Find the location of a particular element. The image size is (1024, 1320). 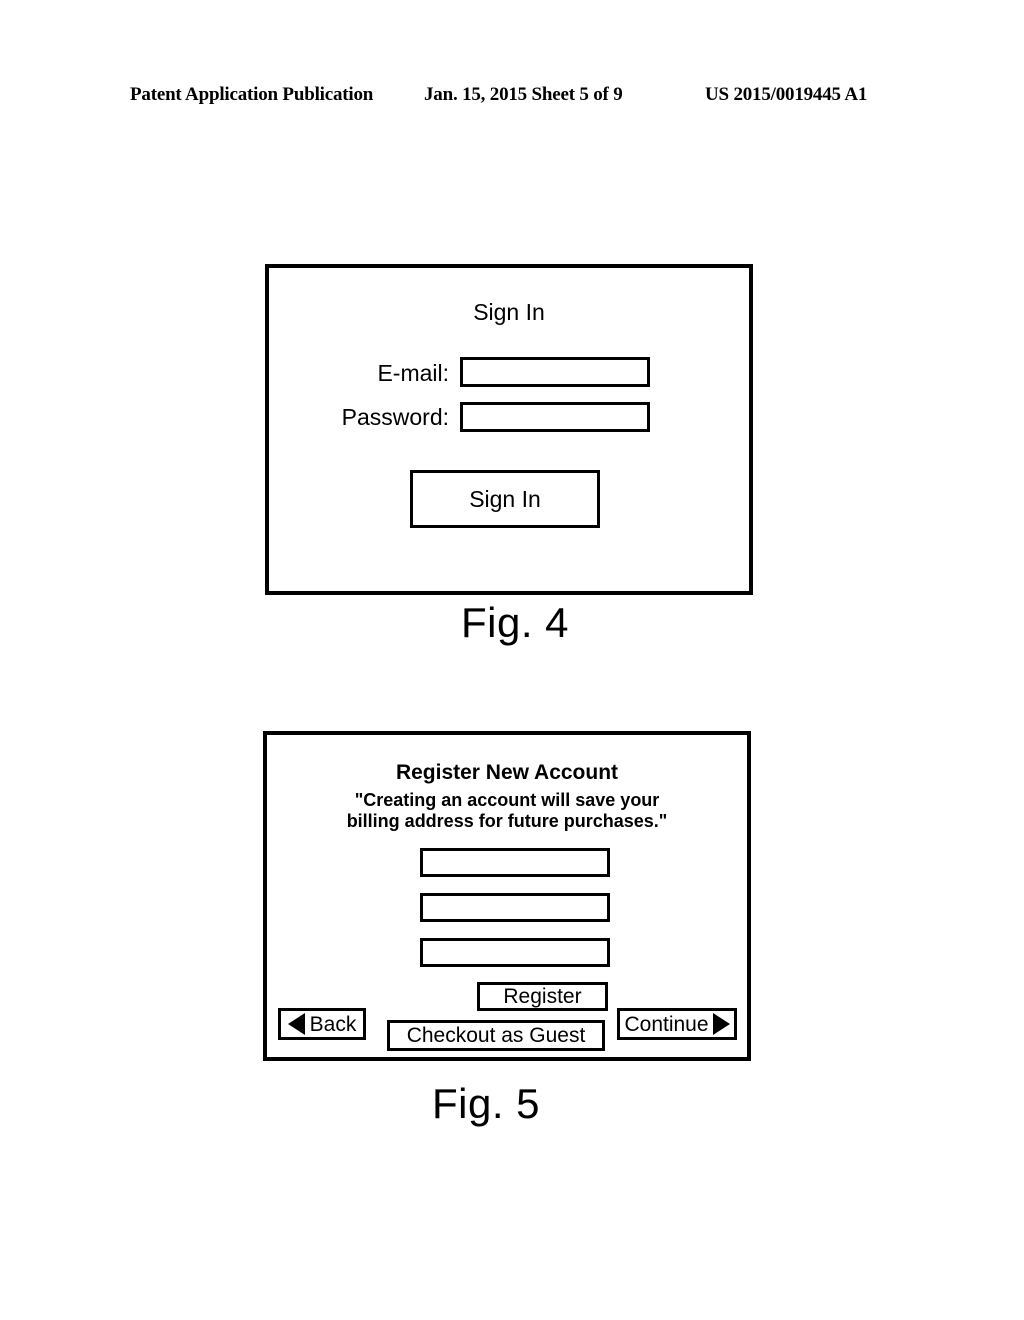

sign-in-button: Sign In is located at coordinates (505, 499).